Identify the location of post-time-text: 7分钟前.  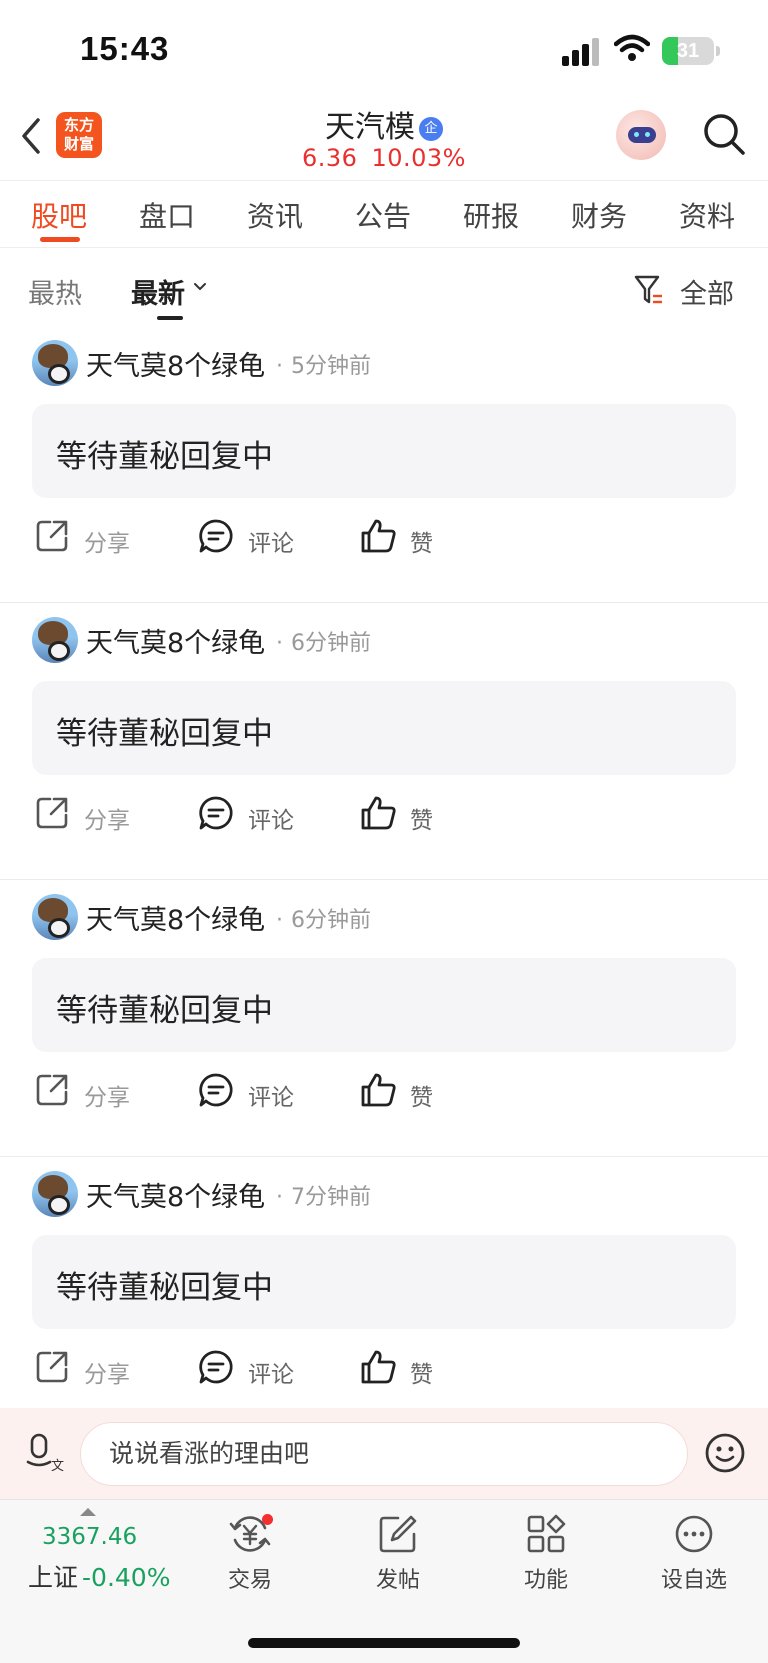
(331, 1197).